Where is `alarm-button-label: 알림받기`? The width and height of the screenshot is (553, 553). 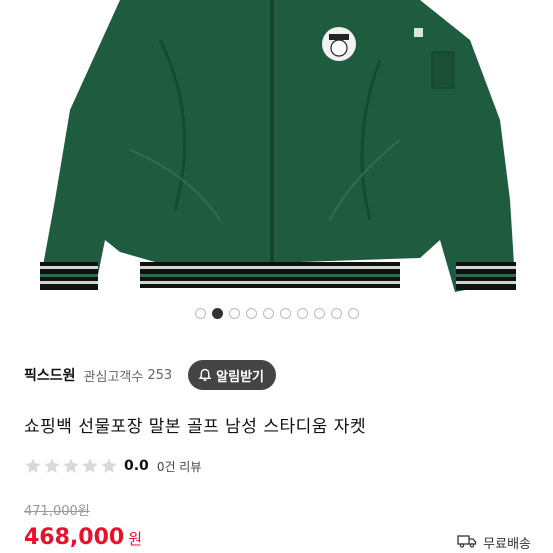 alarm-button-label: 알림받기 is located at coordinates (240, 377).